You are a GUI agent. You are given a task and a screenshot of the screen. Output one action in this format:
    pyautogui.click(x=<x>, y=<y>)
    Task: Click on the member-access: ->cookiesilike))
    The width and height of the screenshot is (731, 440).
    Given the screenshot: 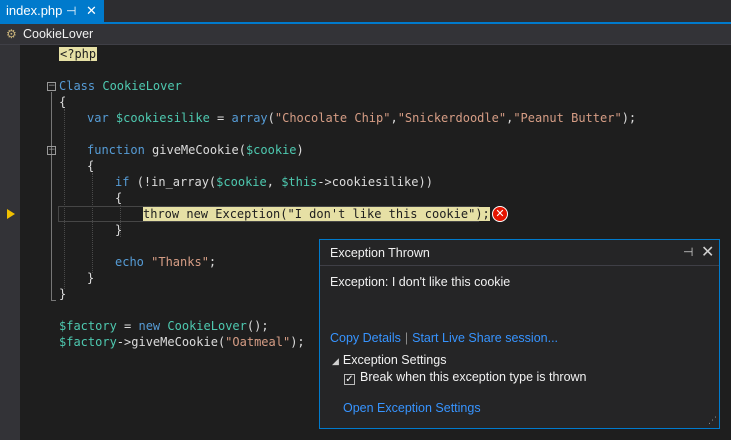 What is the action you would take?
    pyautogui.click(x=375, y=182)
    